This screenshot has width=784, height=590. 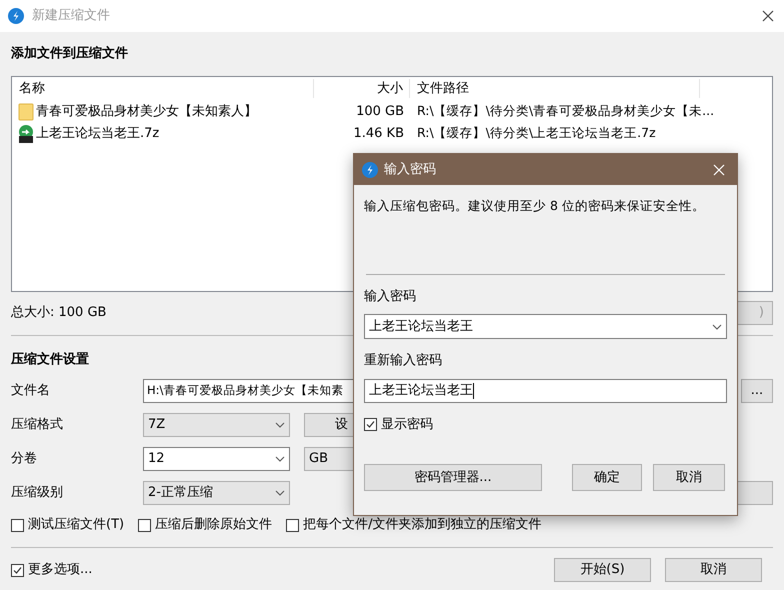 I want to click on field-label: 重新输入密码, so click(x=403, y=361).